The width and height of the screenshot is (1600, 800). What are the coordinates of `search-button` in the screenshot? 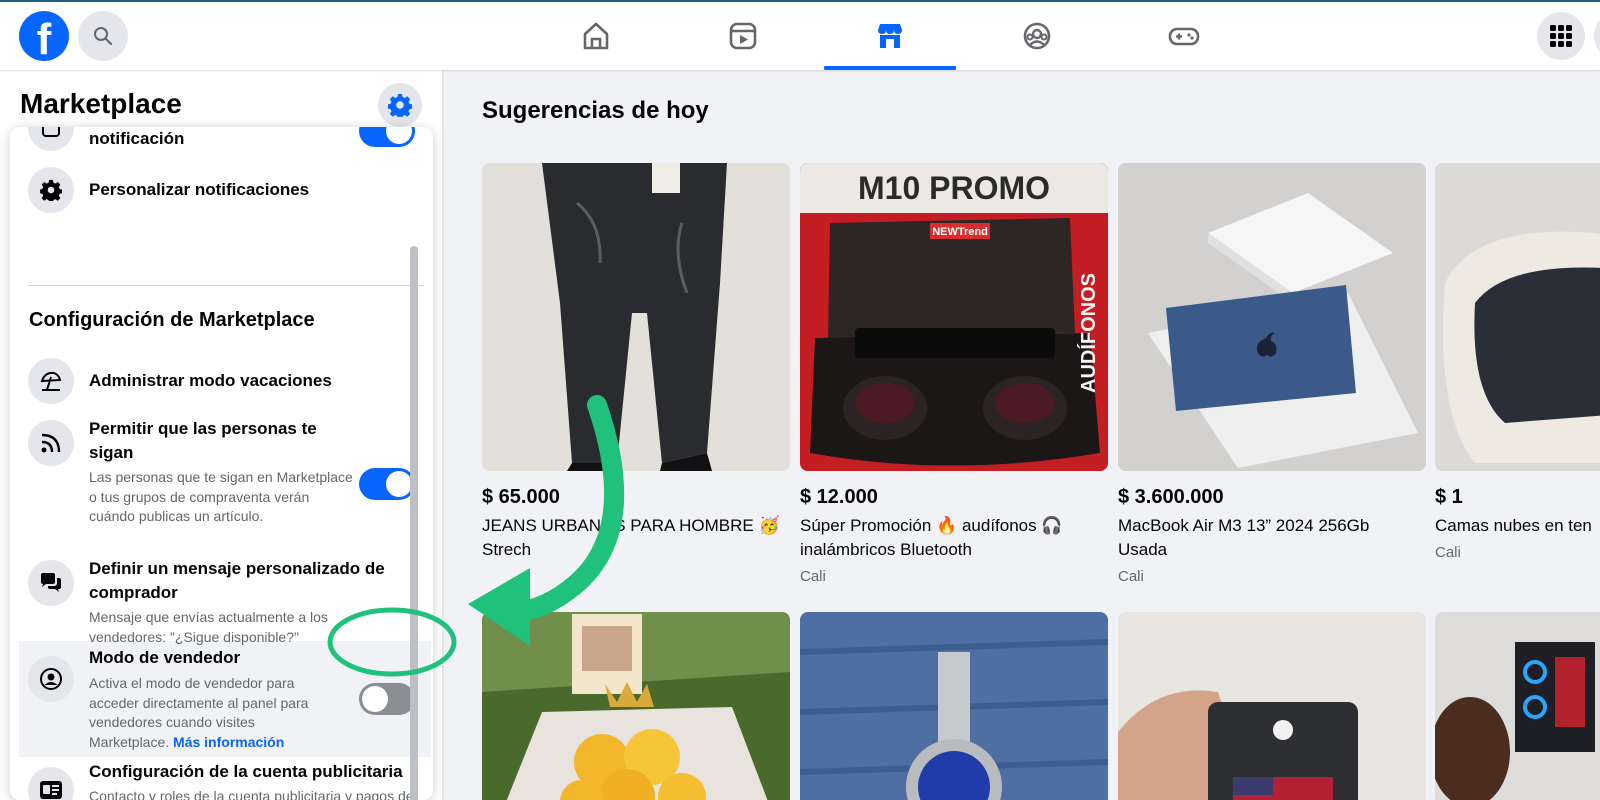 It's located at (103, 36).